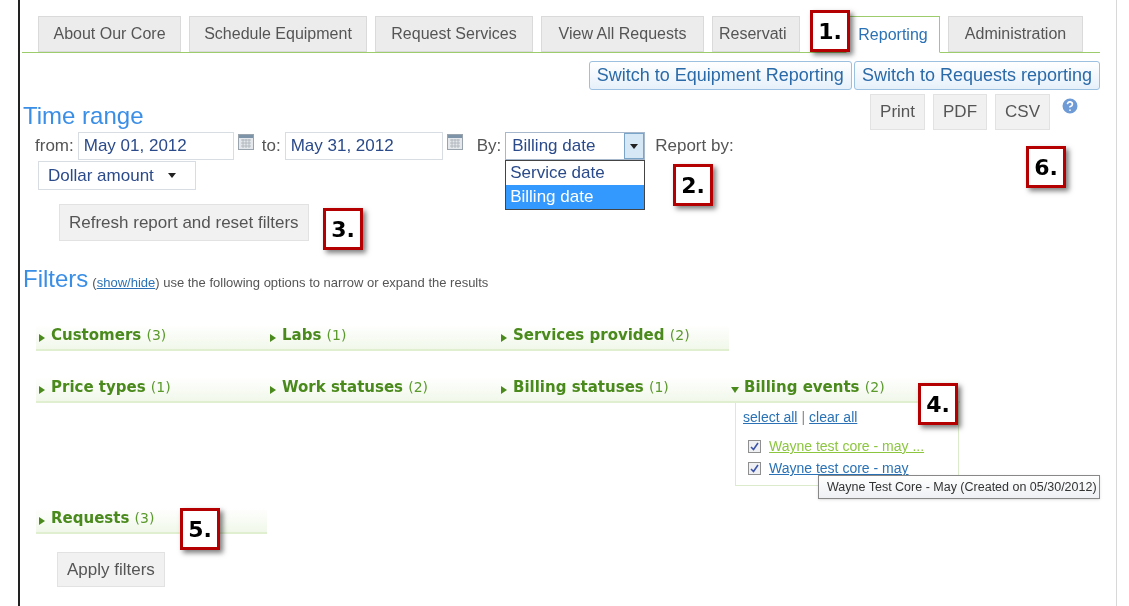 The image size is (1129, 606). What do you see at coordinates (489, 146) in the screenshot?
I see `by-label: By:` at bounding box center [489, 146].